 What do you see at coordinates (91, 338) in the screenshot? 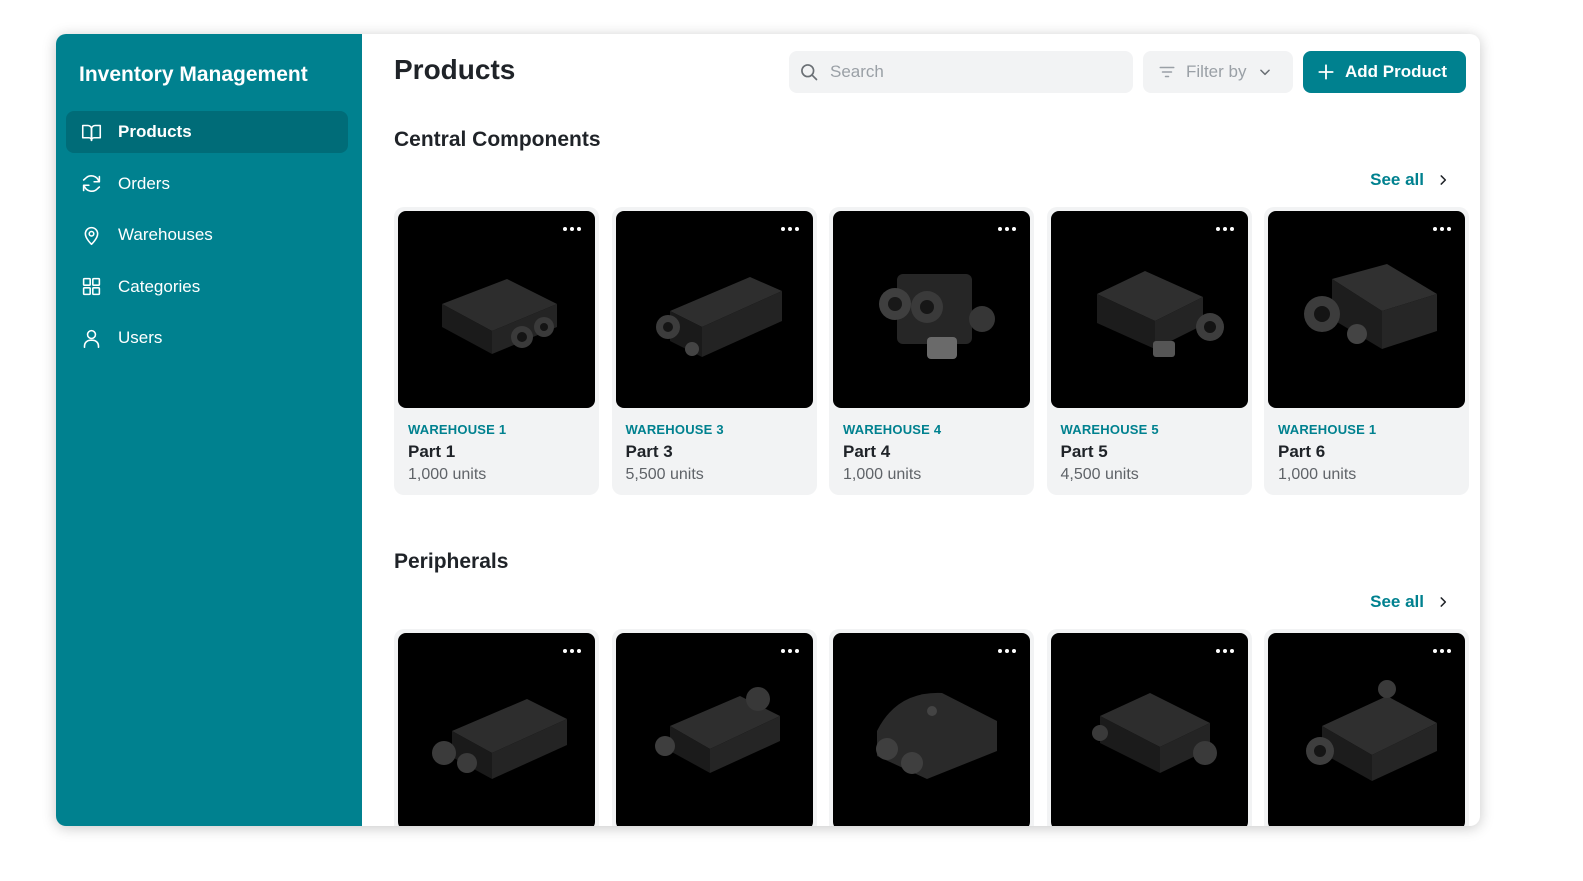
I see `user-icon` at bounding box center [91, 338].